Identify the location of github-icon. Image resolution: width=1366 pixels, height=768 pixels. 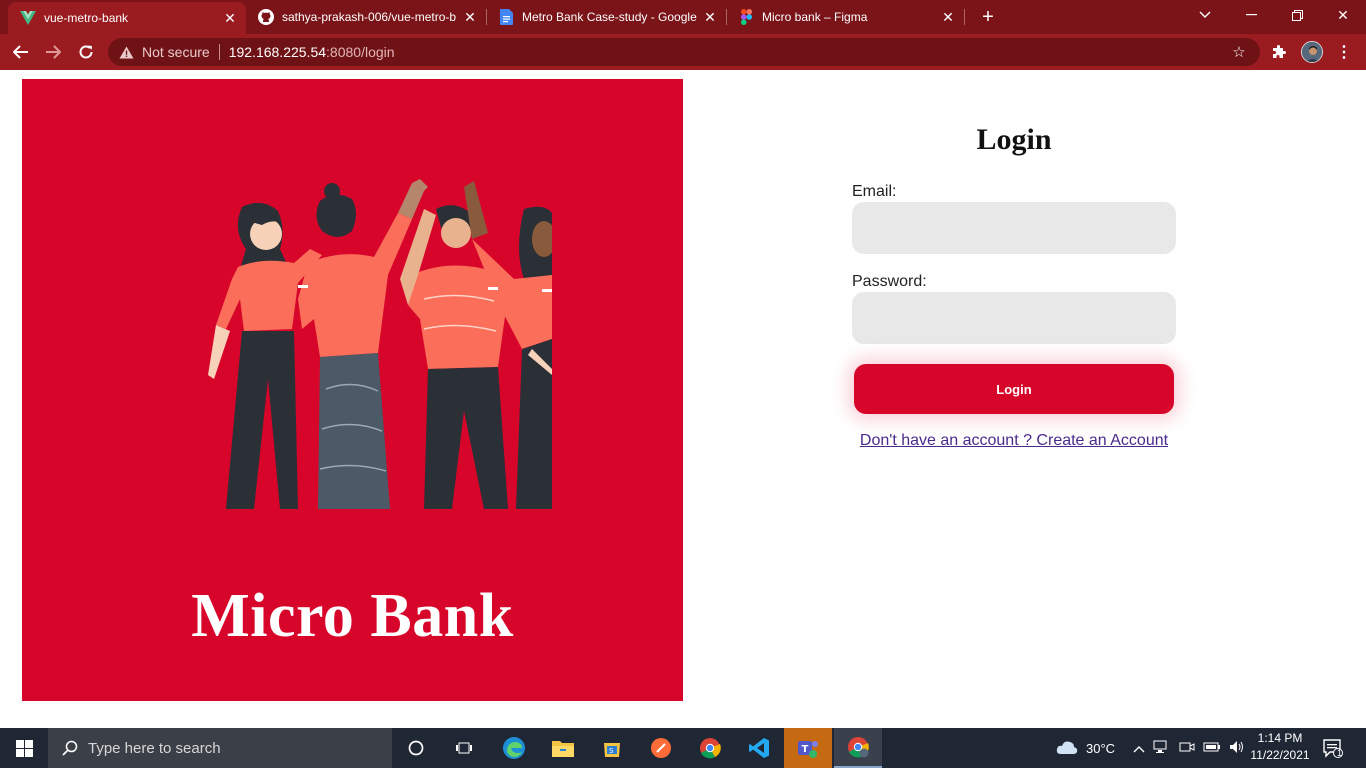
(266, 17).